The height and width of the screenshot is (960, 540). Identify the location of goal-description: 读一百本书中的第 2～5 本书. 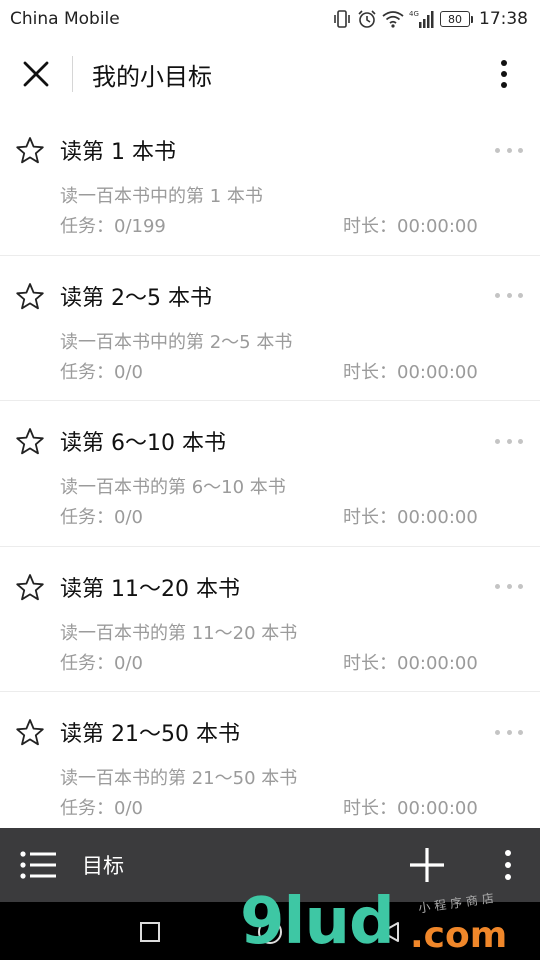
(176, 342).